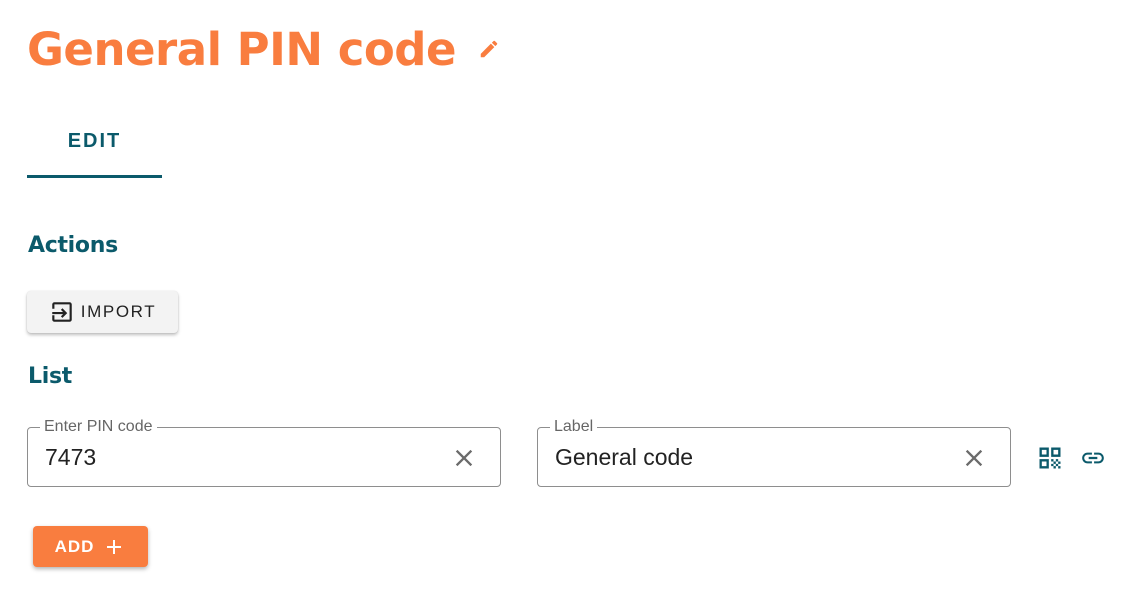 Image resolution: width=1144 pixels, height=596 pixels. What do you see at coordinates (574, 427) in the screenshot?
I see `label-legend: Label` at bounding box center [574, 427].